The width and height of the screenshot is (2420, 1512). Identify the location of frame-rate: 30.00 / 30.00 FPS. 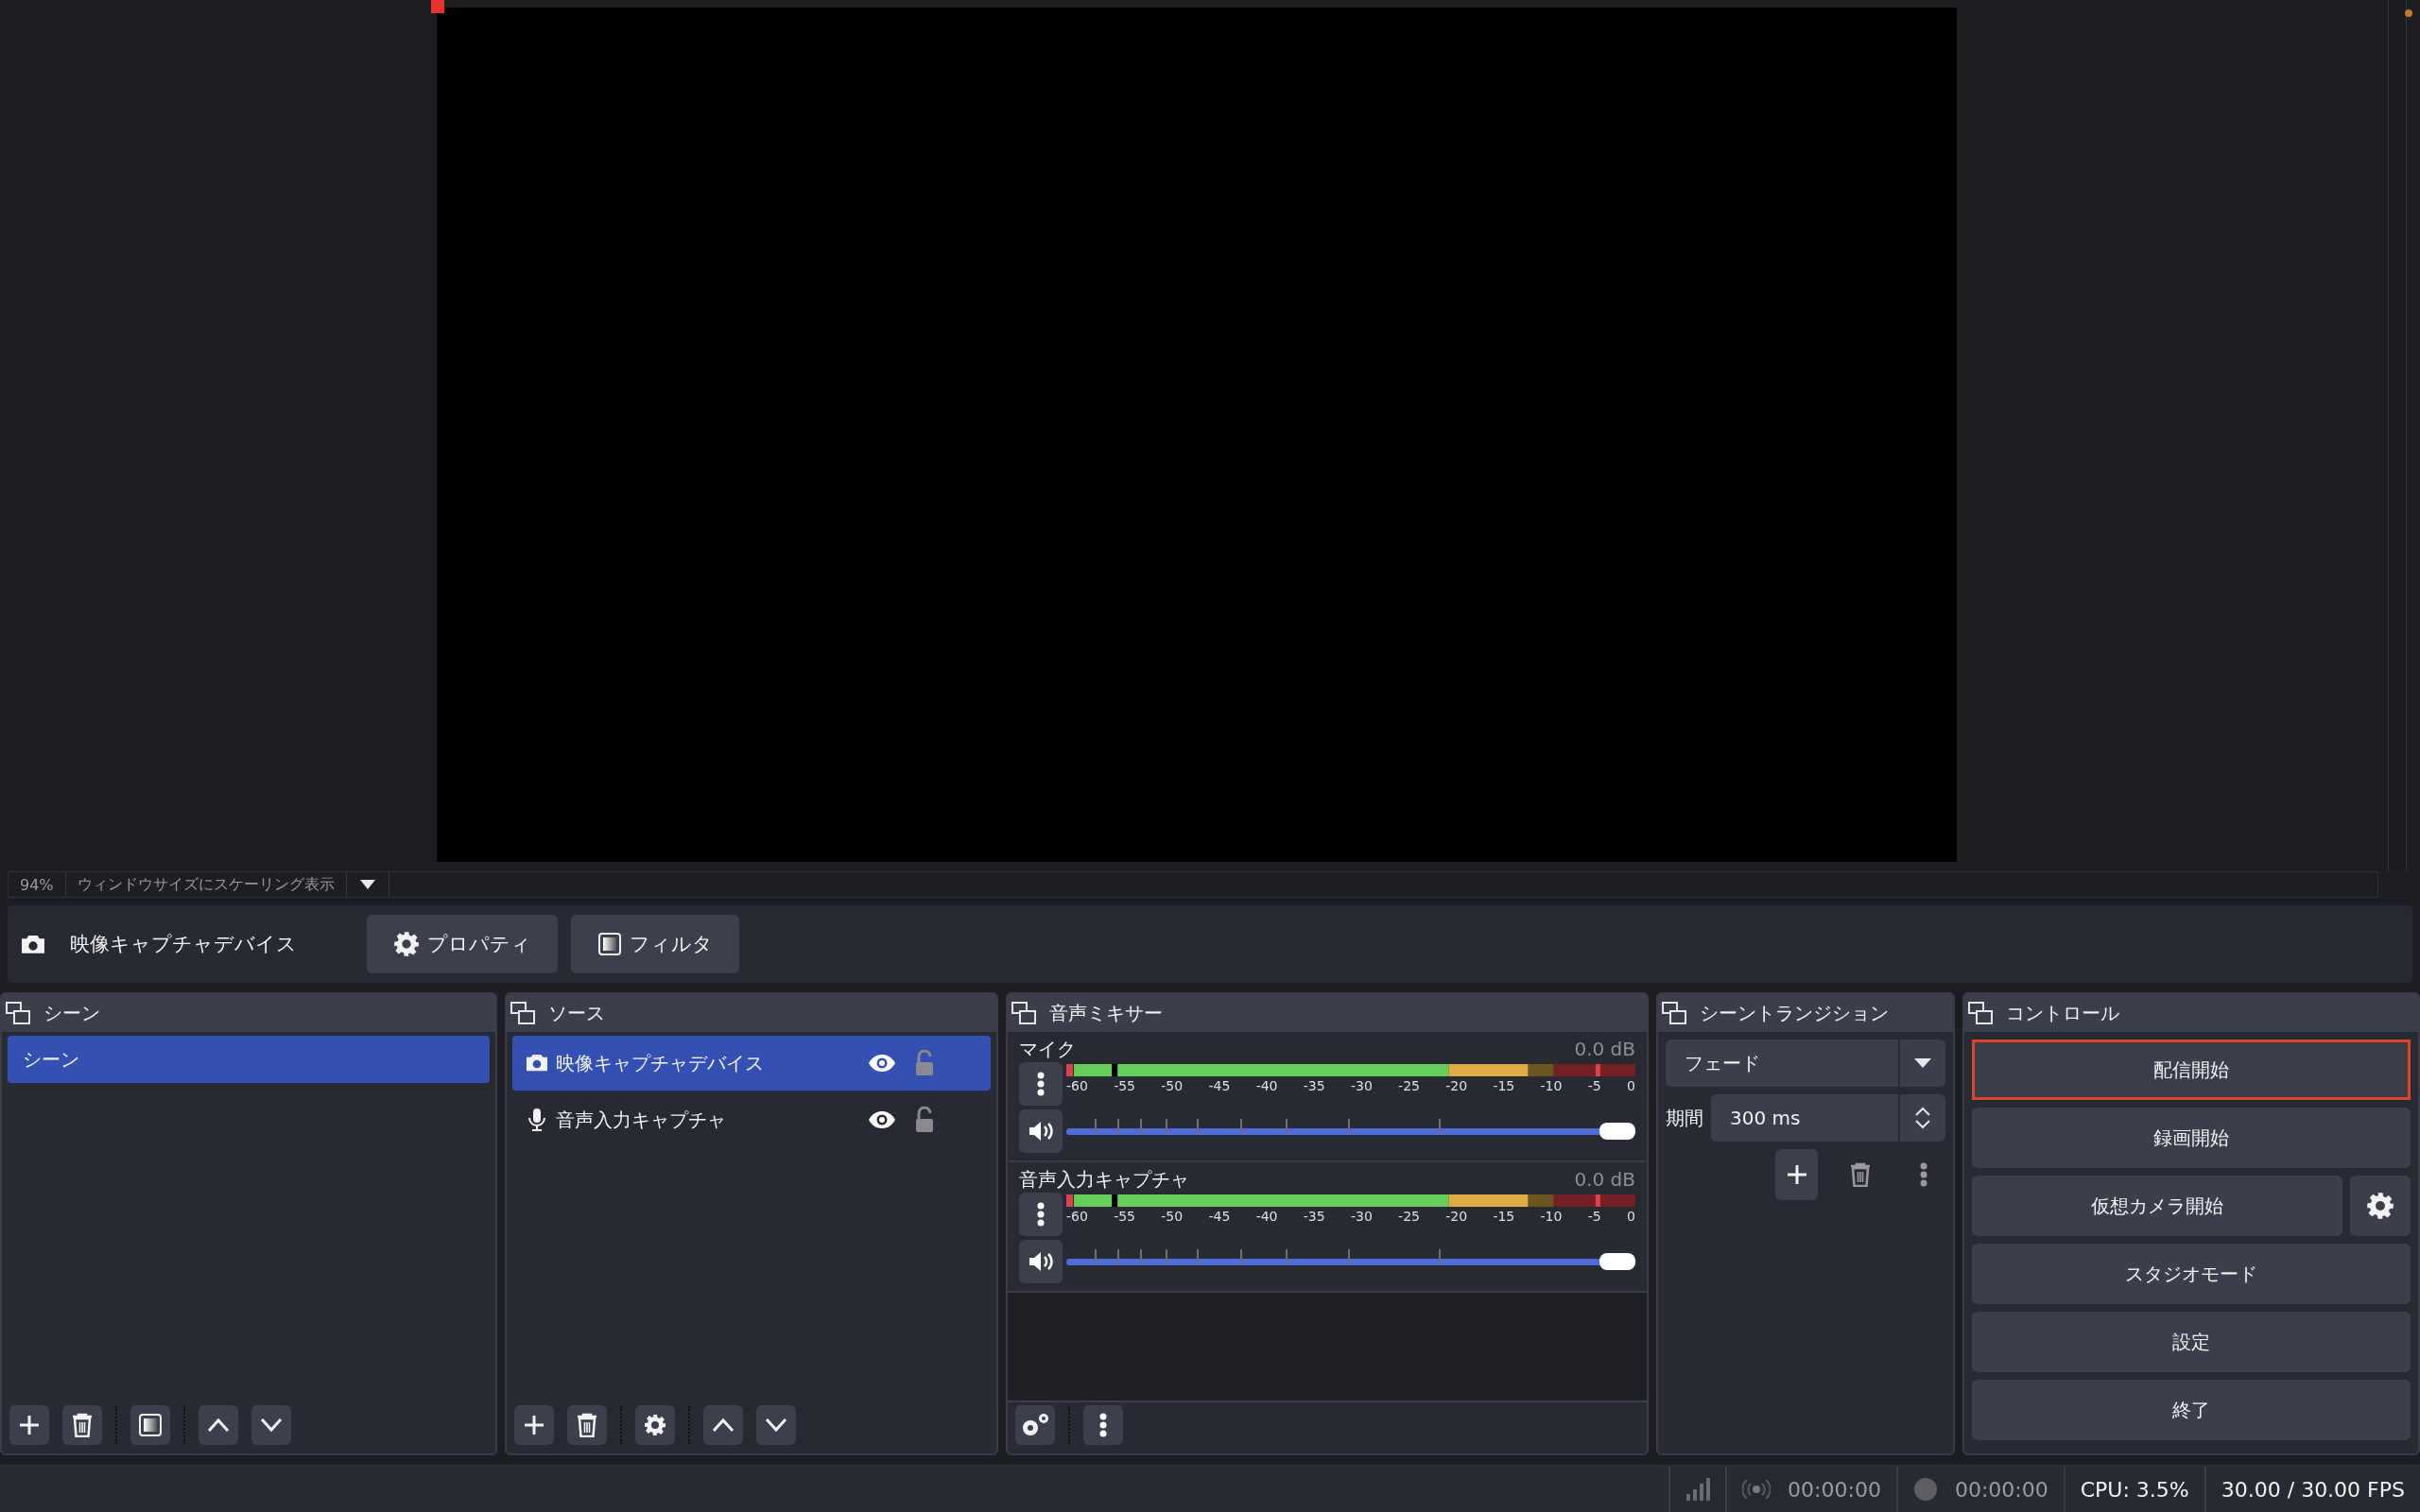
(2312, 1489).